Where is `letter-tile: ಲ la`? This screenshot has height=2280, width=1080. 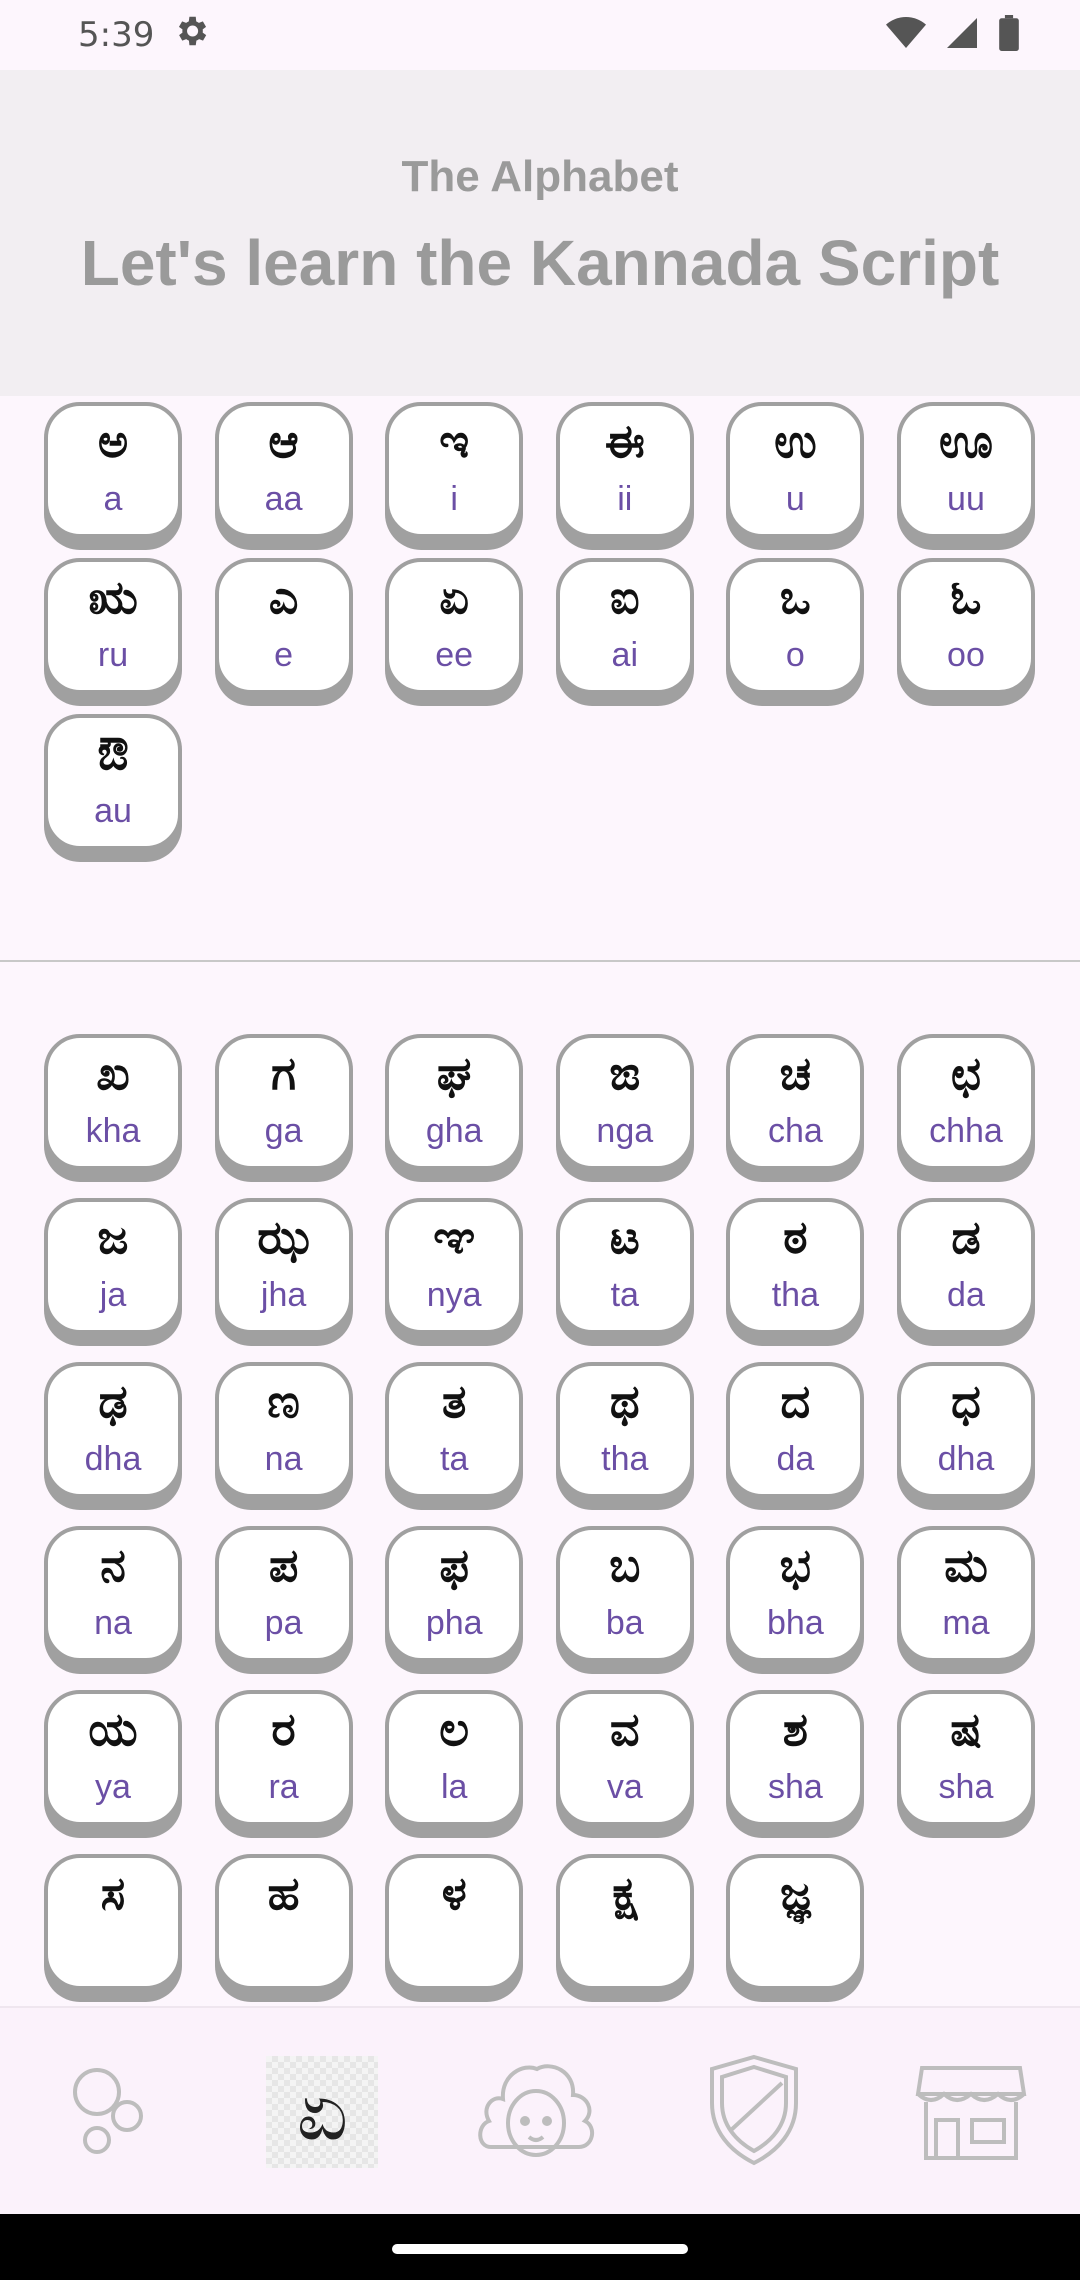
letter-tile: ಲ la is located at coordinates (454, 1758).